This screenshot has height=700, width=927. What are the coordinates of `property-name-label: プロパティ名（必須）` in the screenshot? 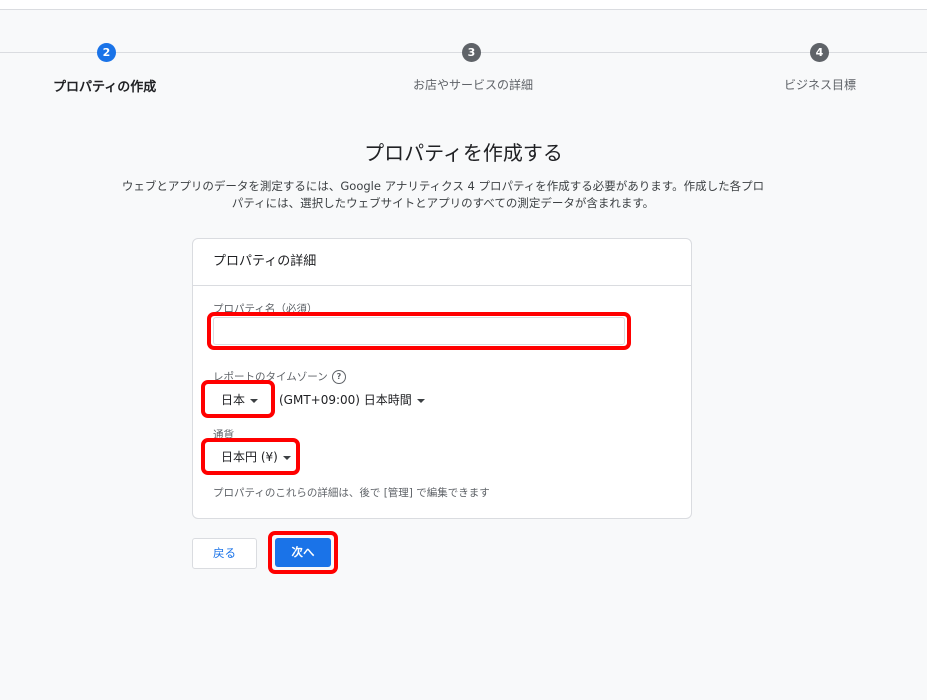 It's located at (265, 309).